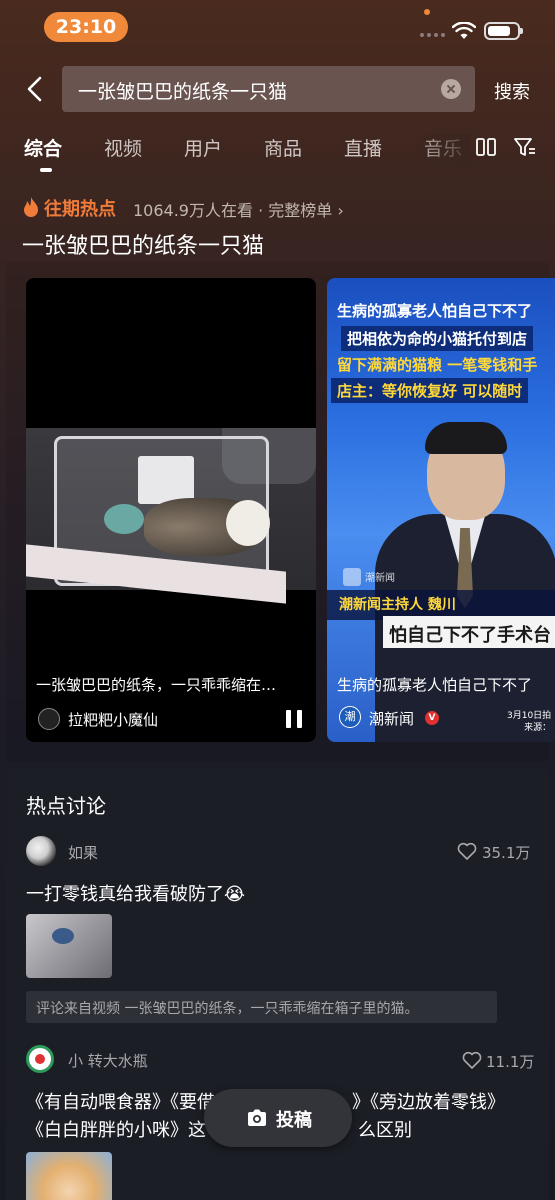  Describe the element at coordinates (437, 338) in the screenshot. I see `video-2-overlay-line: 把相依为命的小猫托付到店` at that location.